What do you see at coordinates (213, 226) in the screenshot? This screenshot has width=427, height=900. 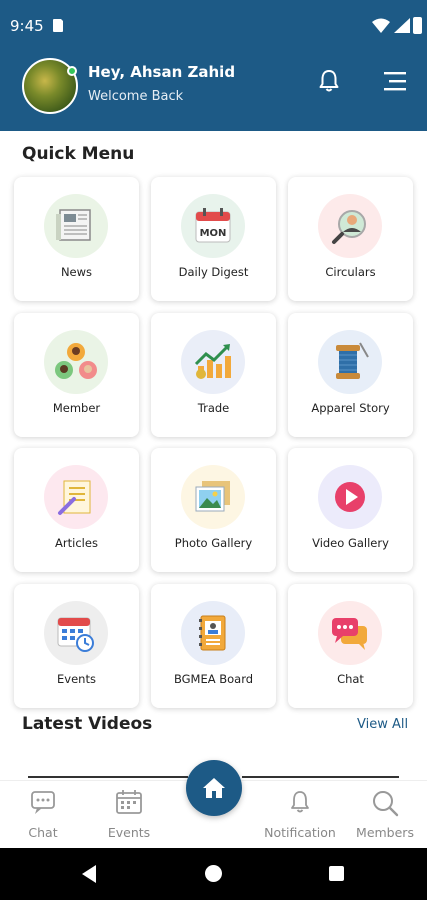 I see `calendar-mon-icon: MON` at bounding box center [213, 226].